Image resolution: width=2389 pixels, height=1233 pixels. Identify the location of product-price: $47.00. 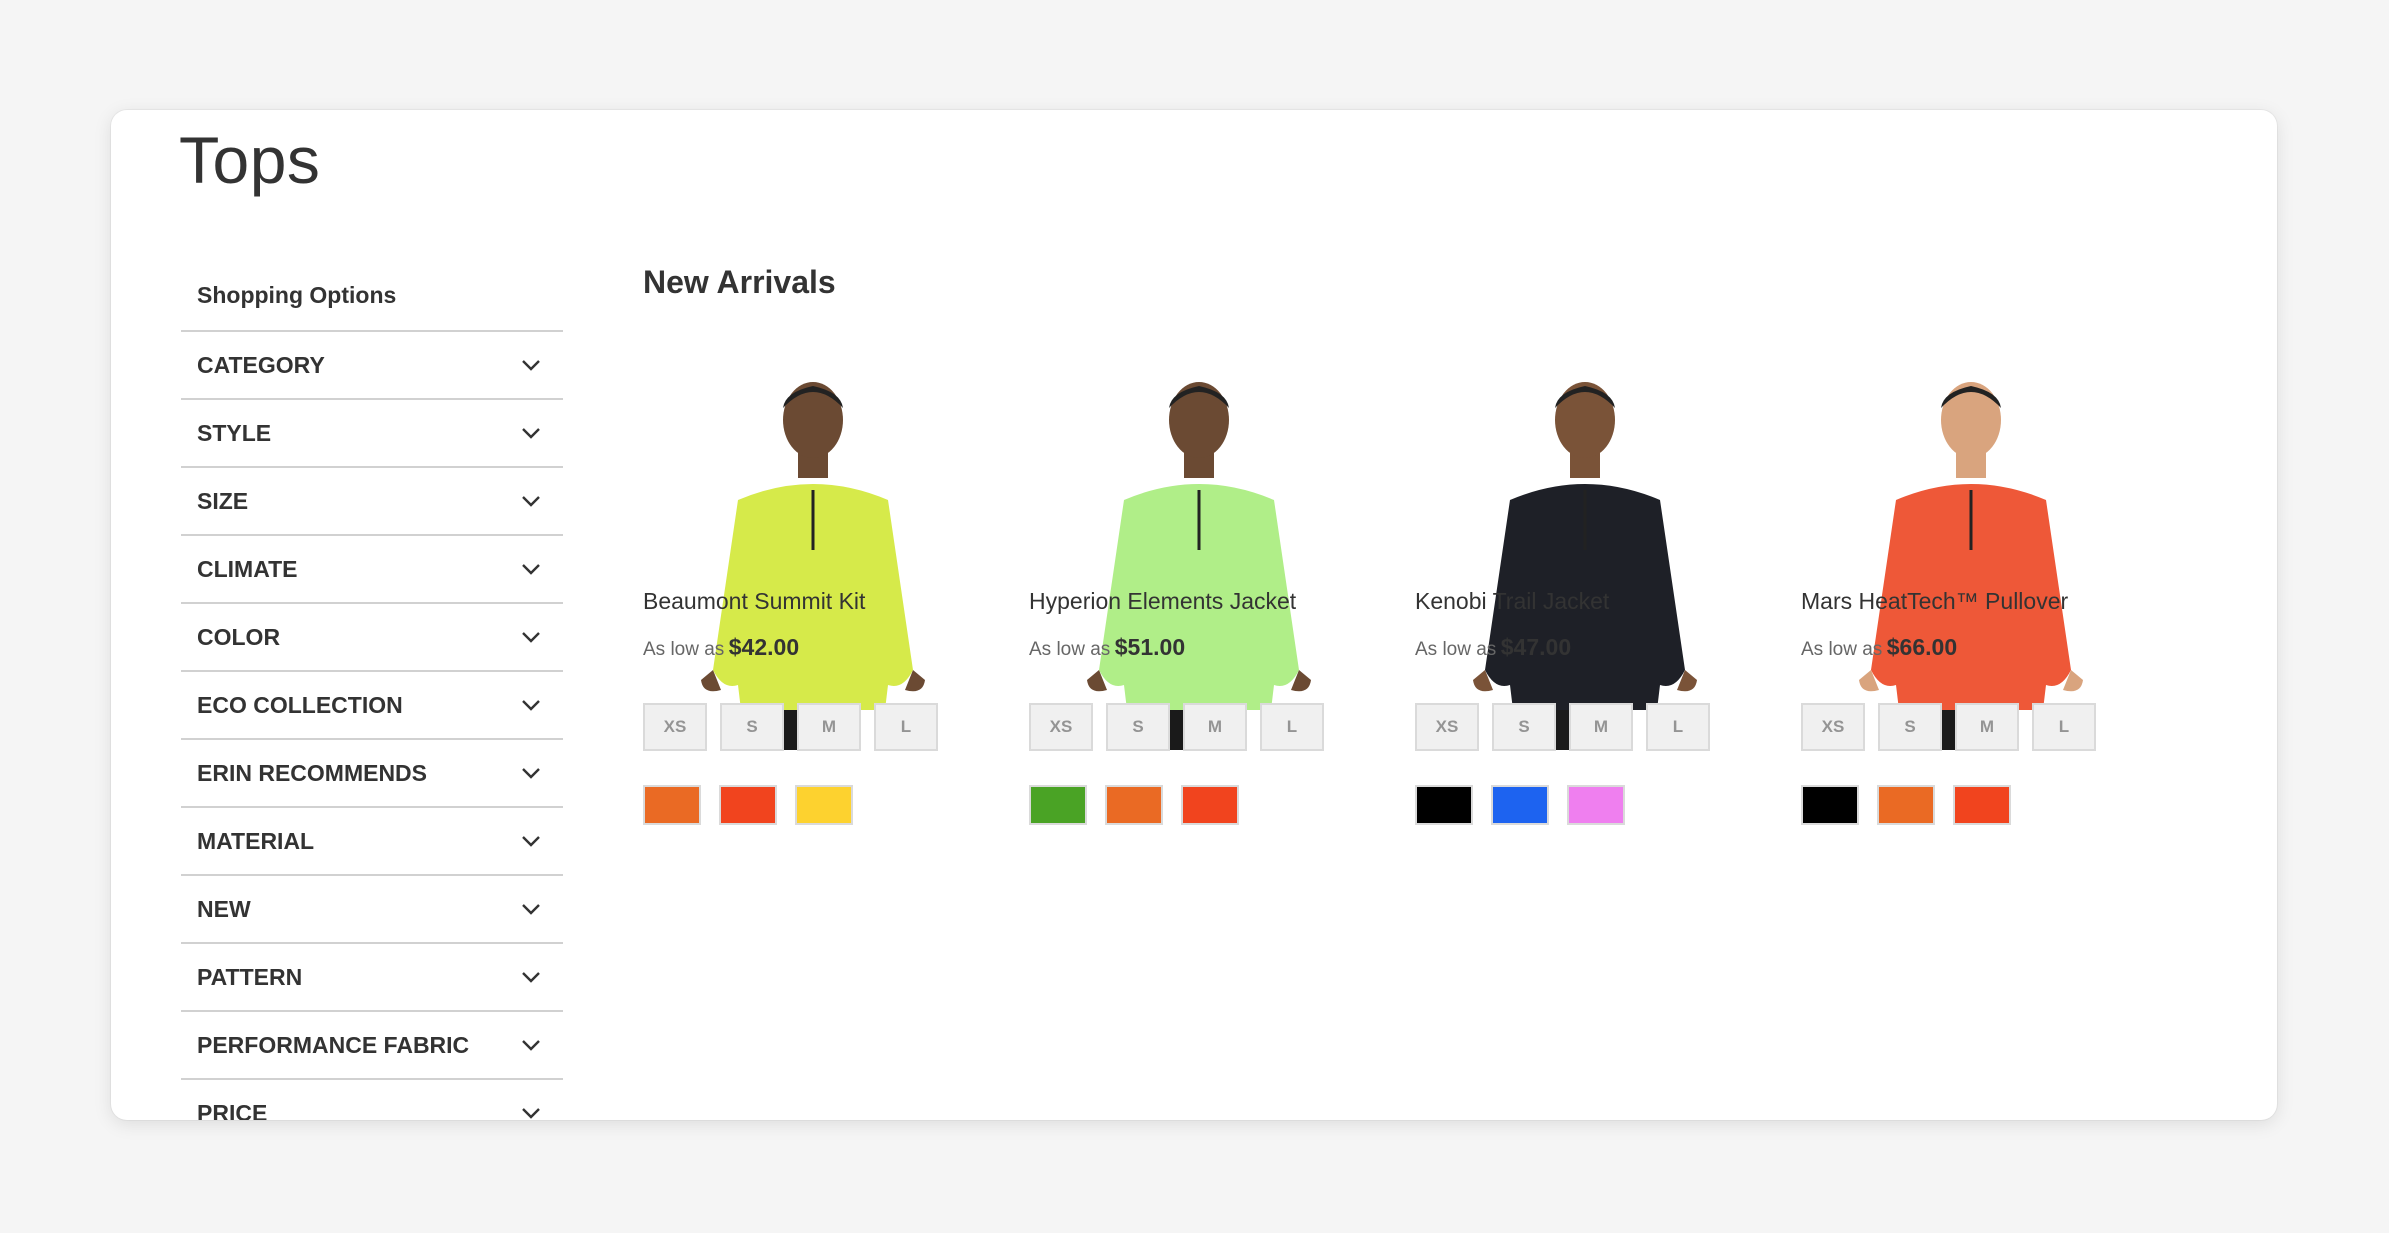
(1536, 647).